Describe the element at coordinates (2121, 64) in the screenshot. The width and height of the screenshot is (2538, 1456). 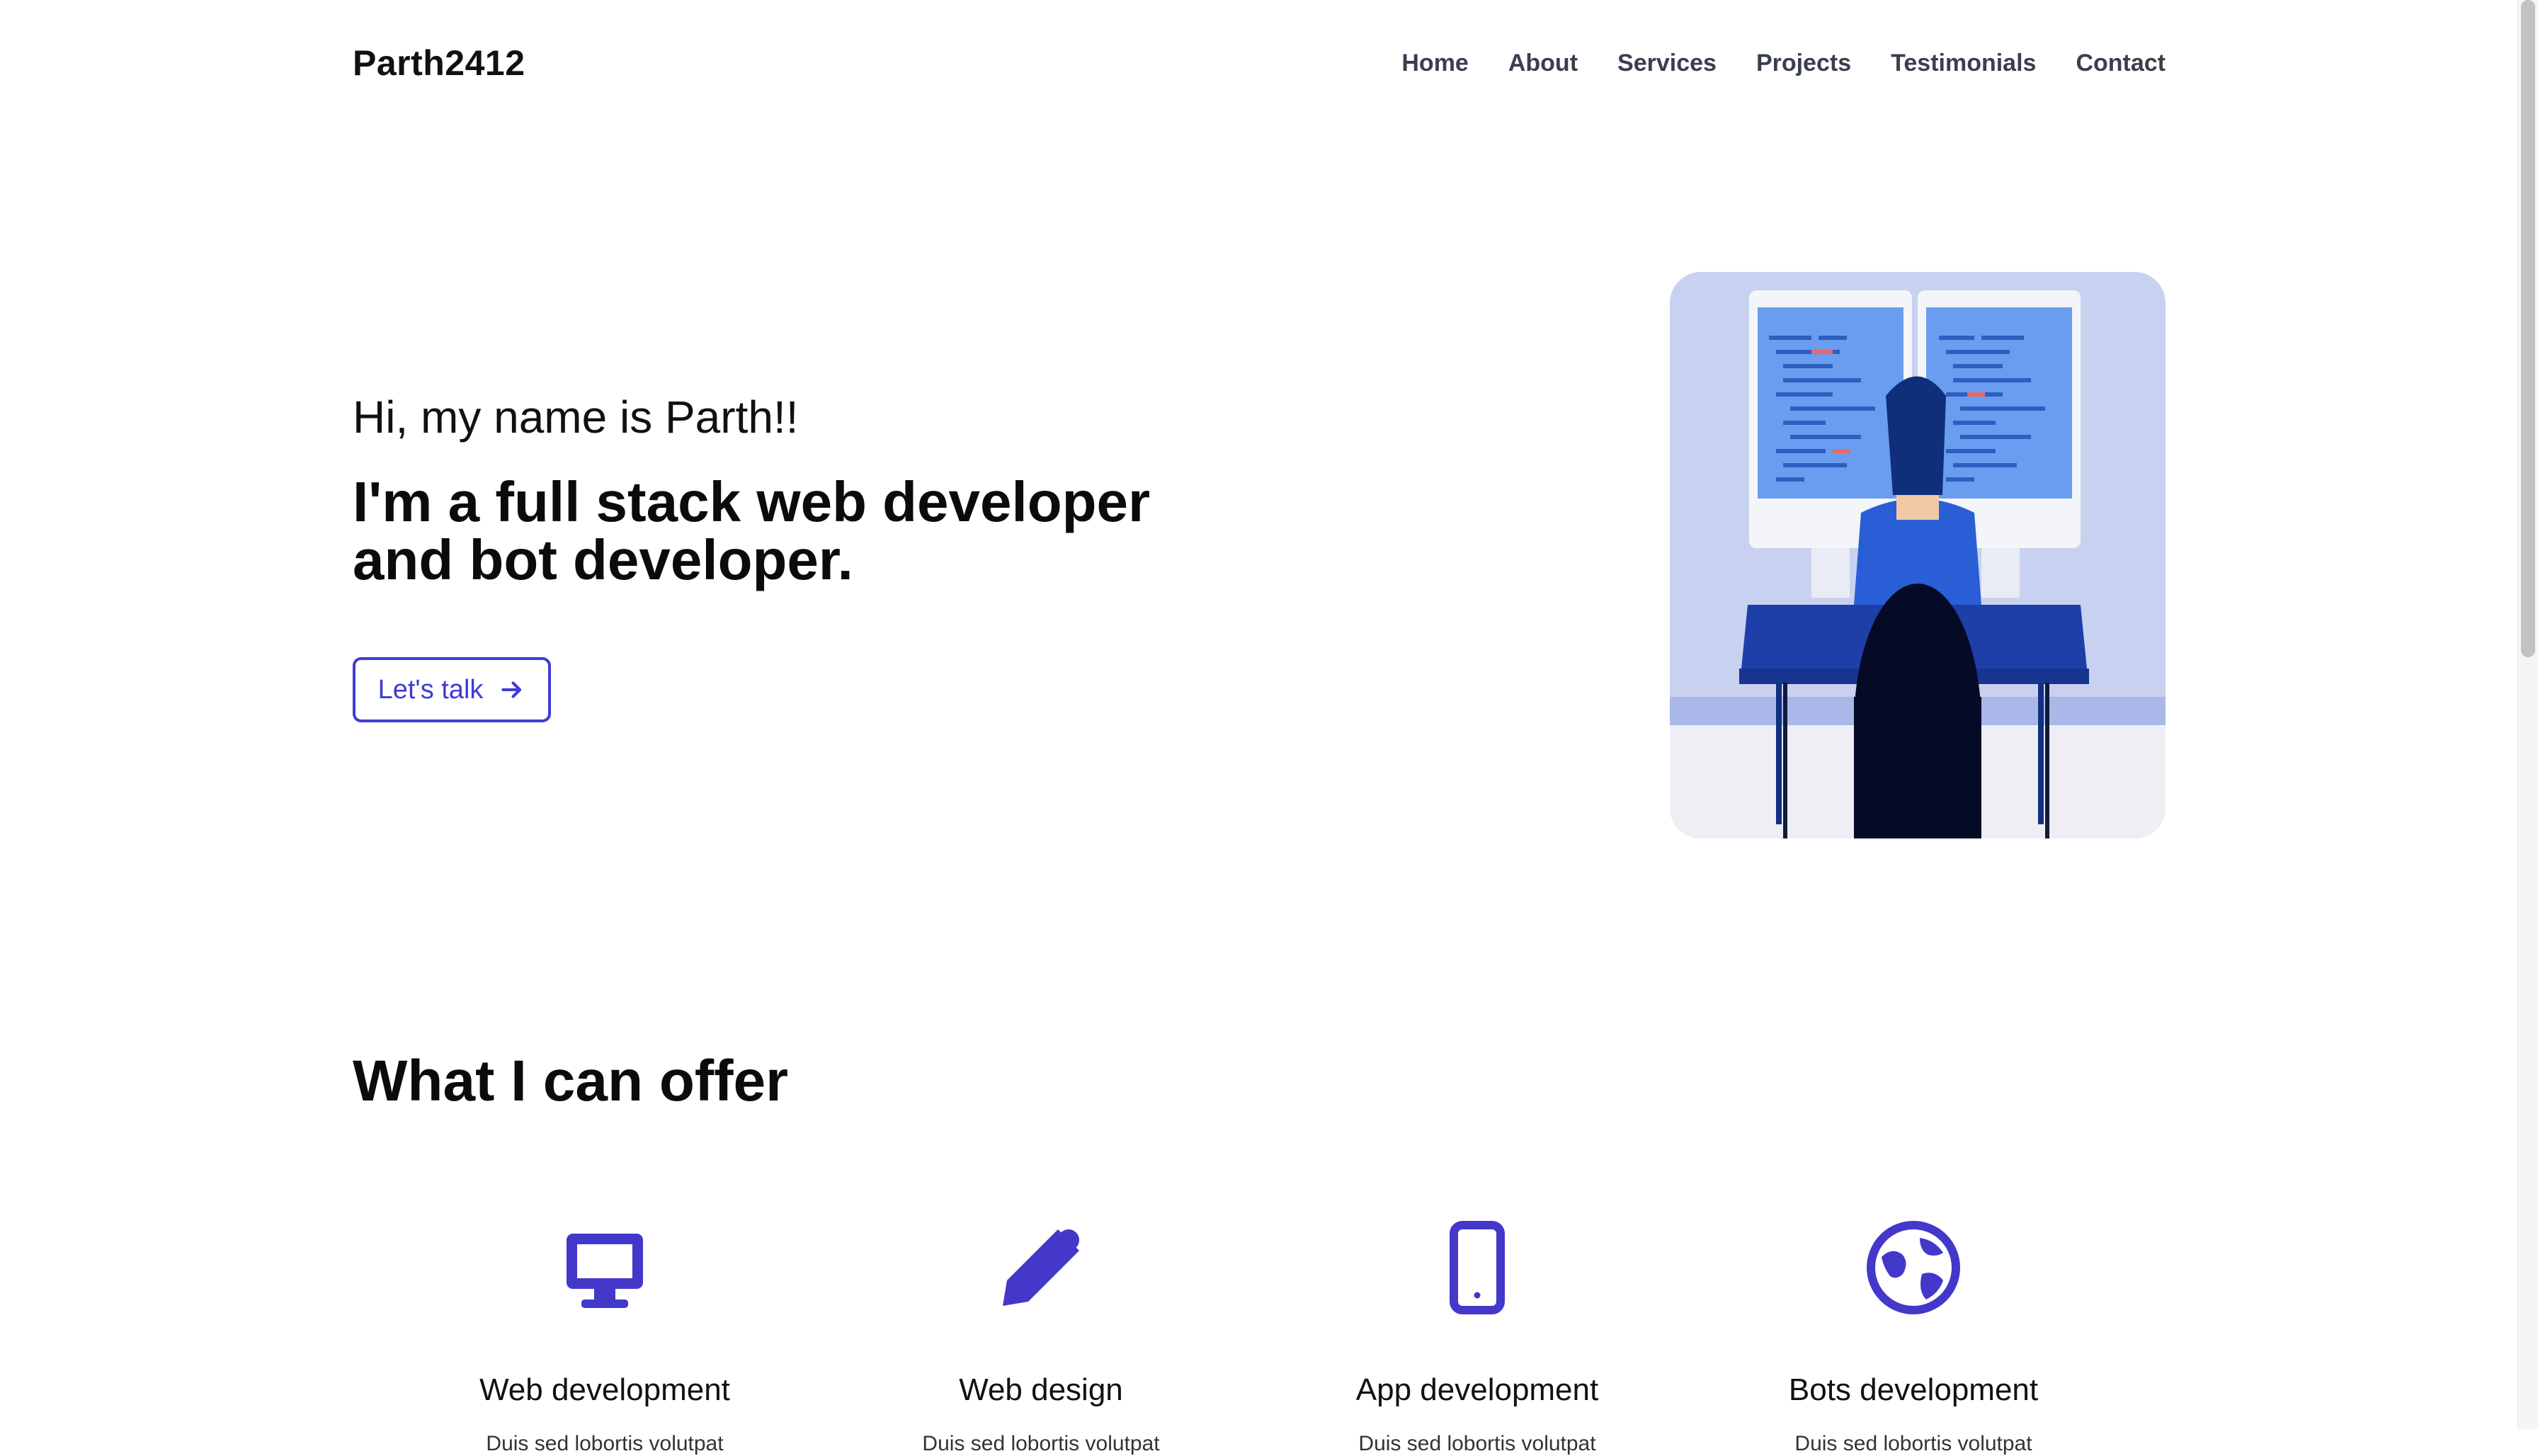
I see `nav-contact: Contact` at that location.